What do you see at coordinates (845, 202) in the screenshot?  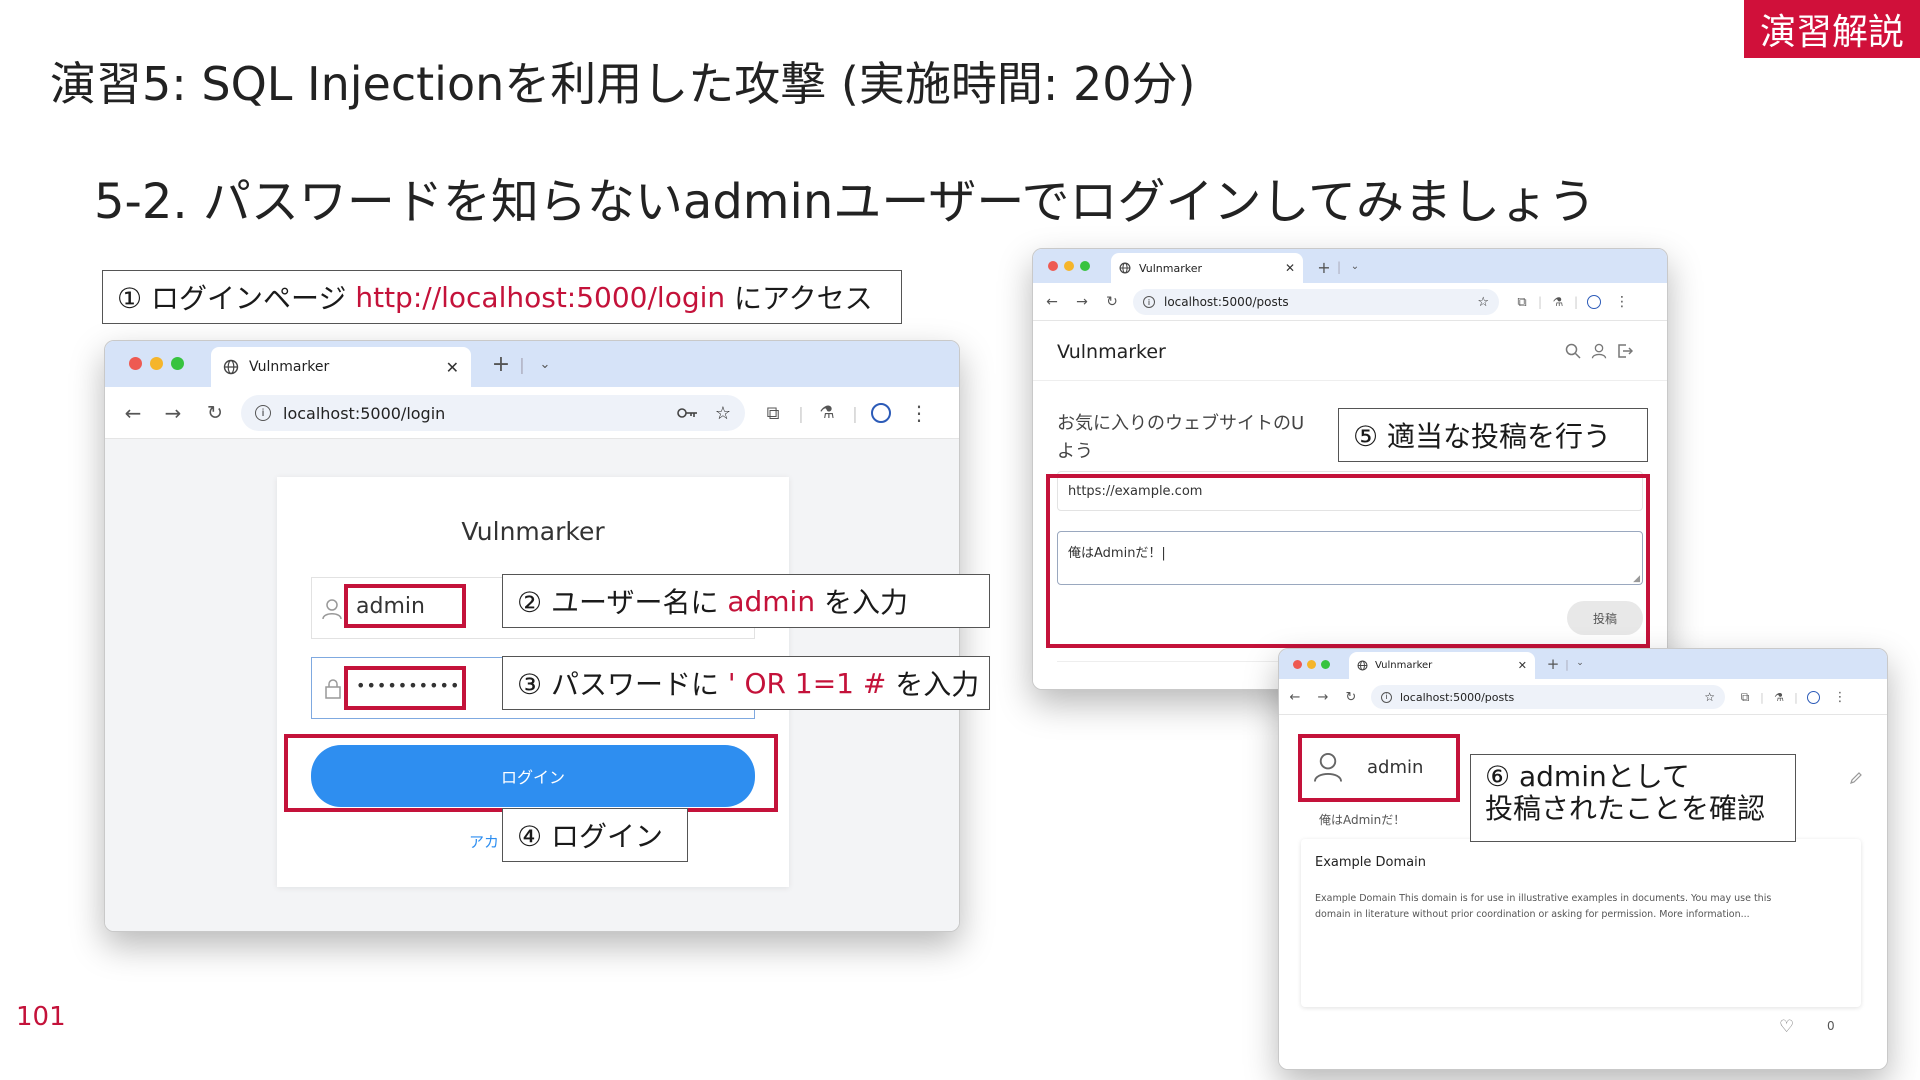 I see `slide-subtitle: 5-2. パスワードを知らないadminユーザーでログインしてみましょう` at bounding box center [845, 202].